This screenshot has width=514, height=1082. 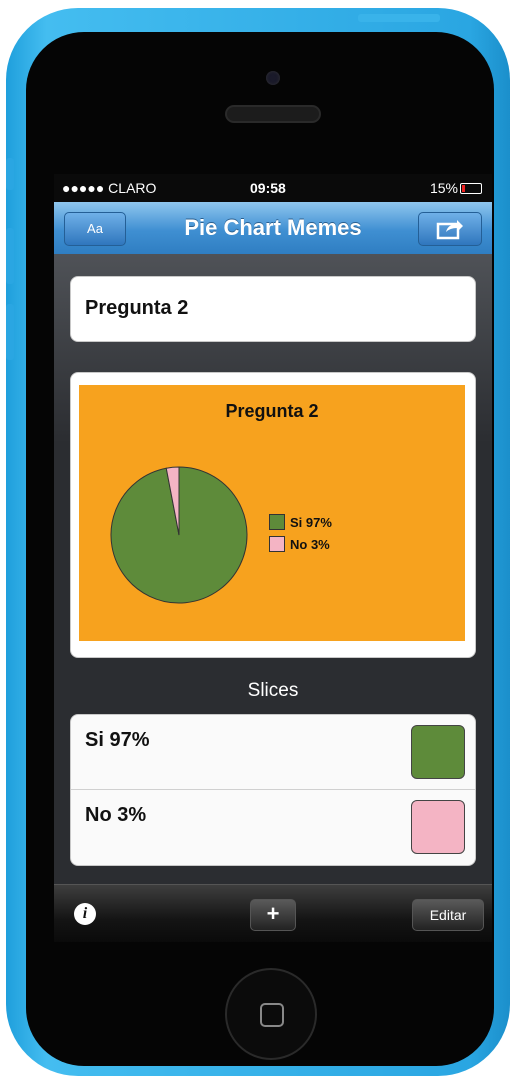 What do you see at coordinates (443, 188) in the screenshot?
I see `battery-percent: 15%` at bounding box center [443, 188].